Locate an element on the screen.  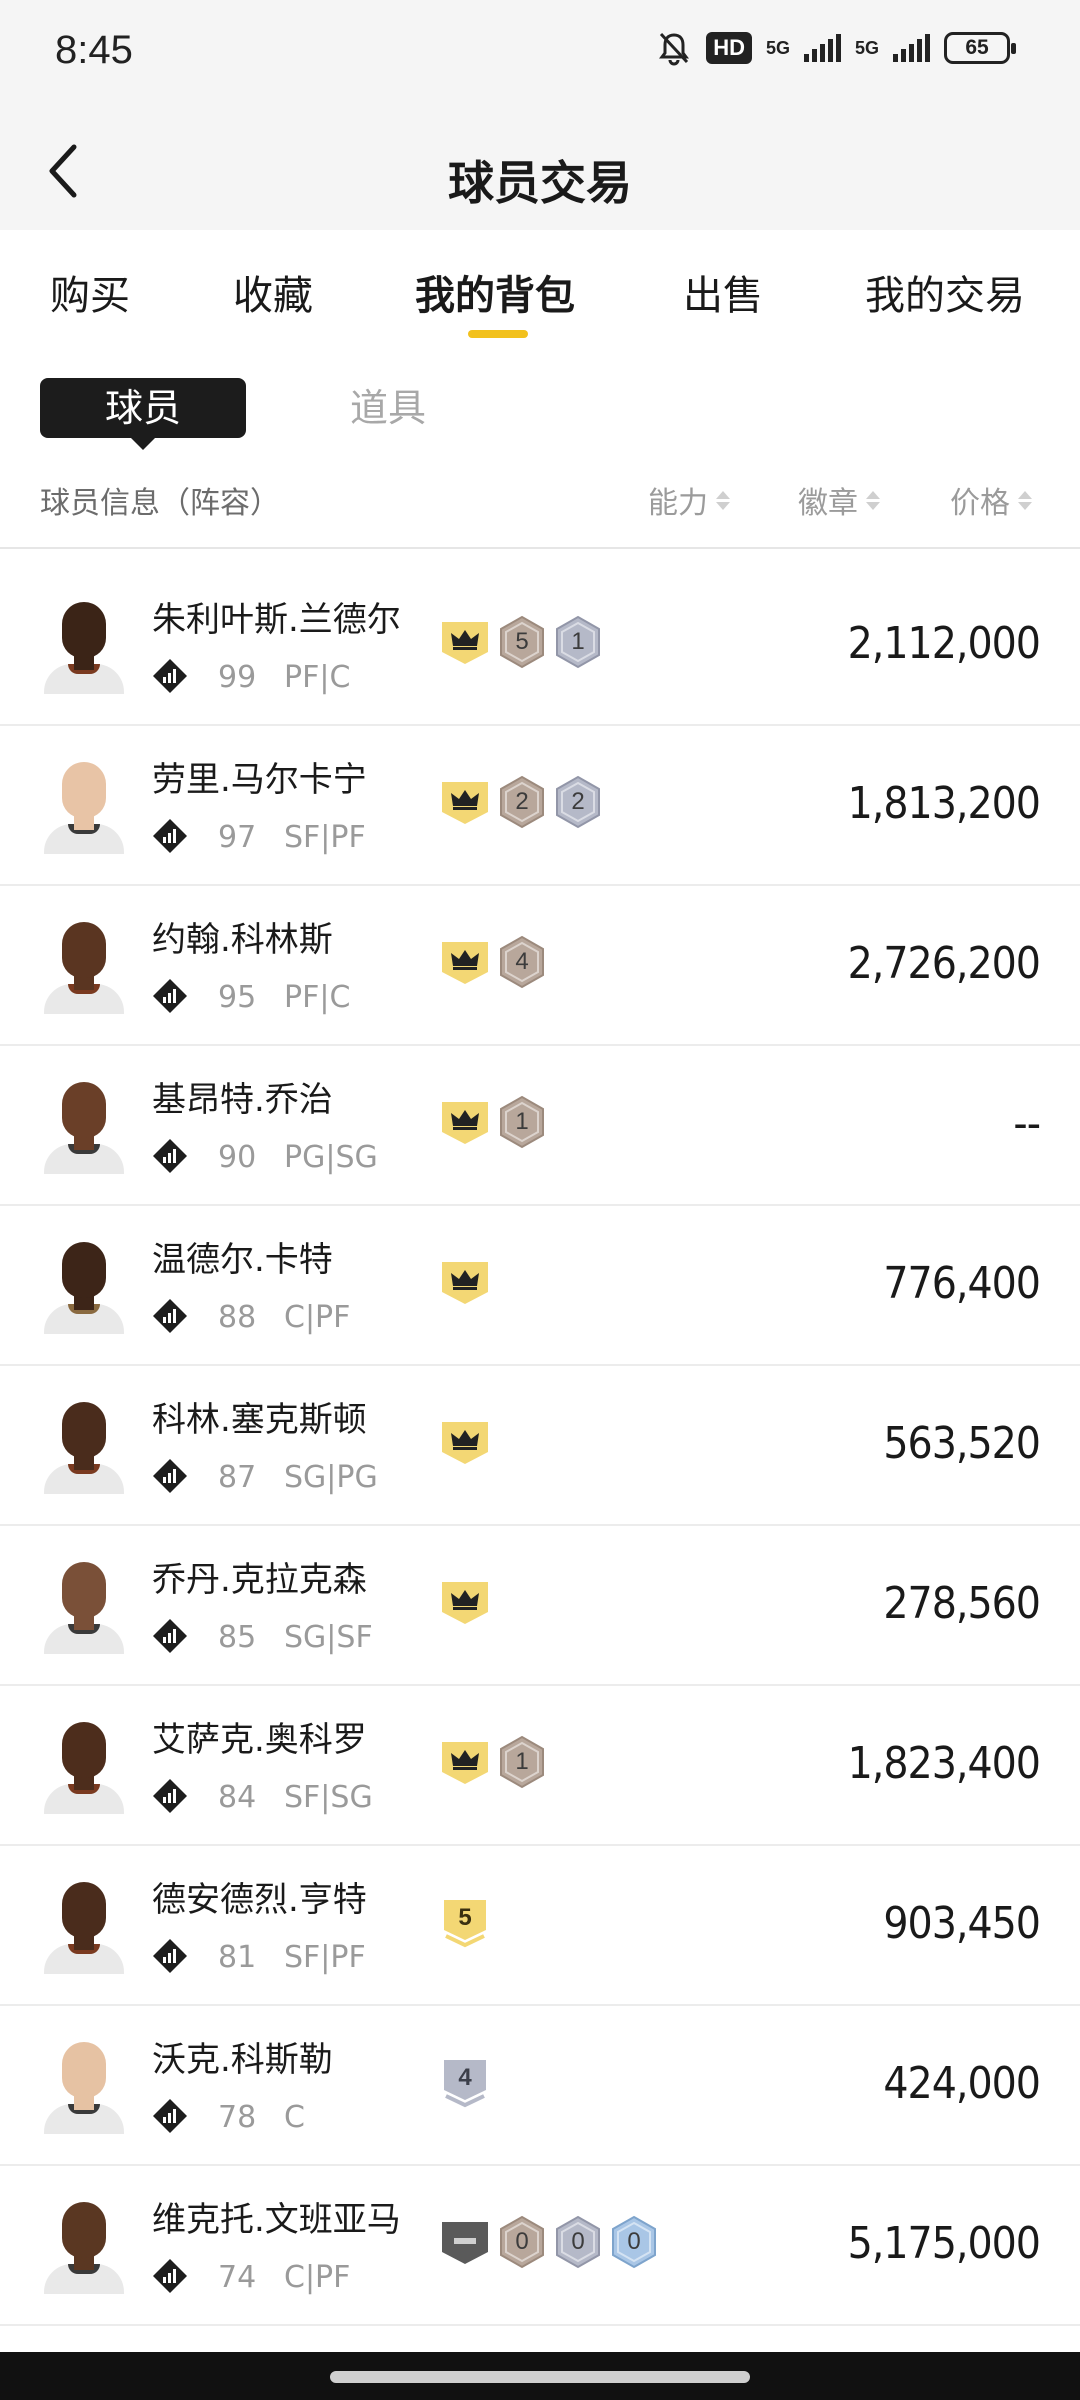
status-bar: 8:45 HD 5G 5G 65 is located at coordinates (540, 52).